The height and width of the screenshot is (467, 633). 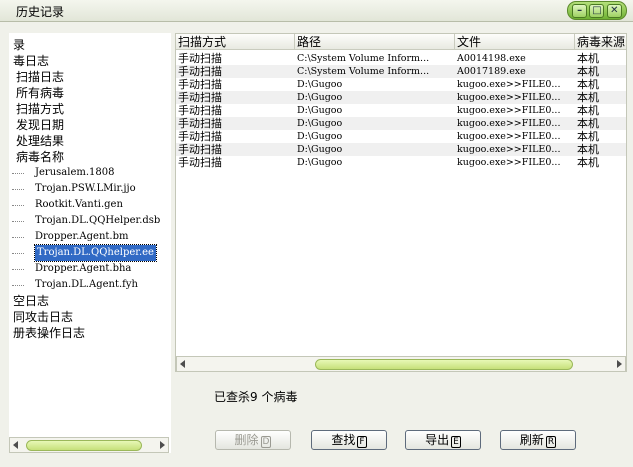 What do you see at coordinates (40, 141) in the screenshot?
I see `tree-item: 处理结果` at bounding box center [40, 141].